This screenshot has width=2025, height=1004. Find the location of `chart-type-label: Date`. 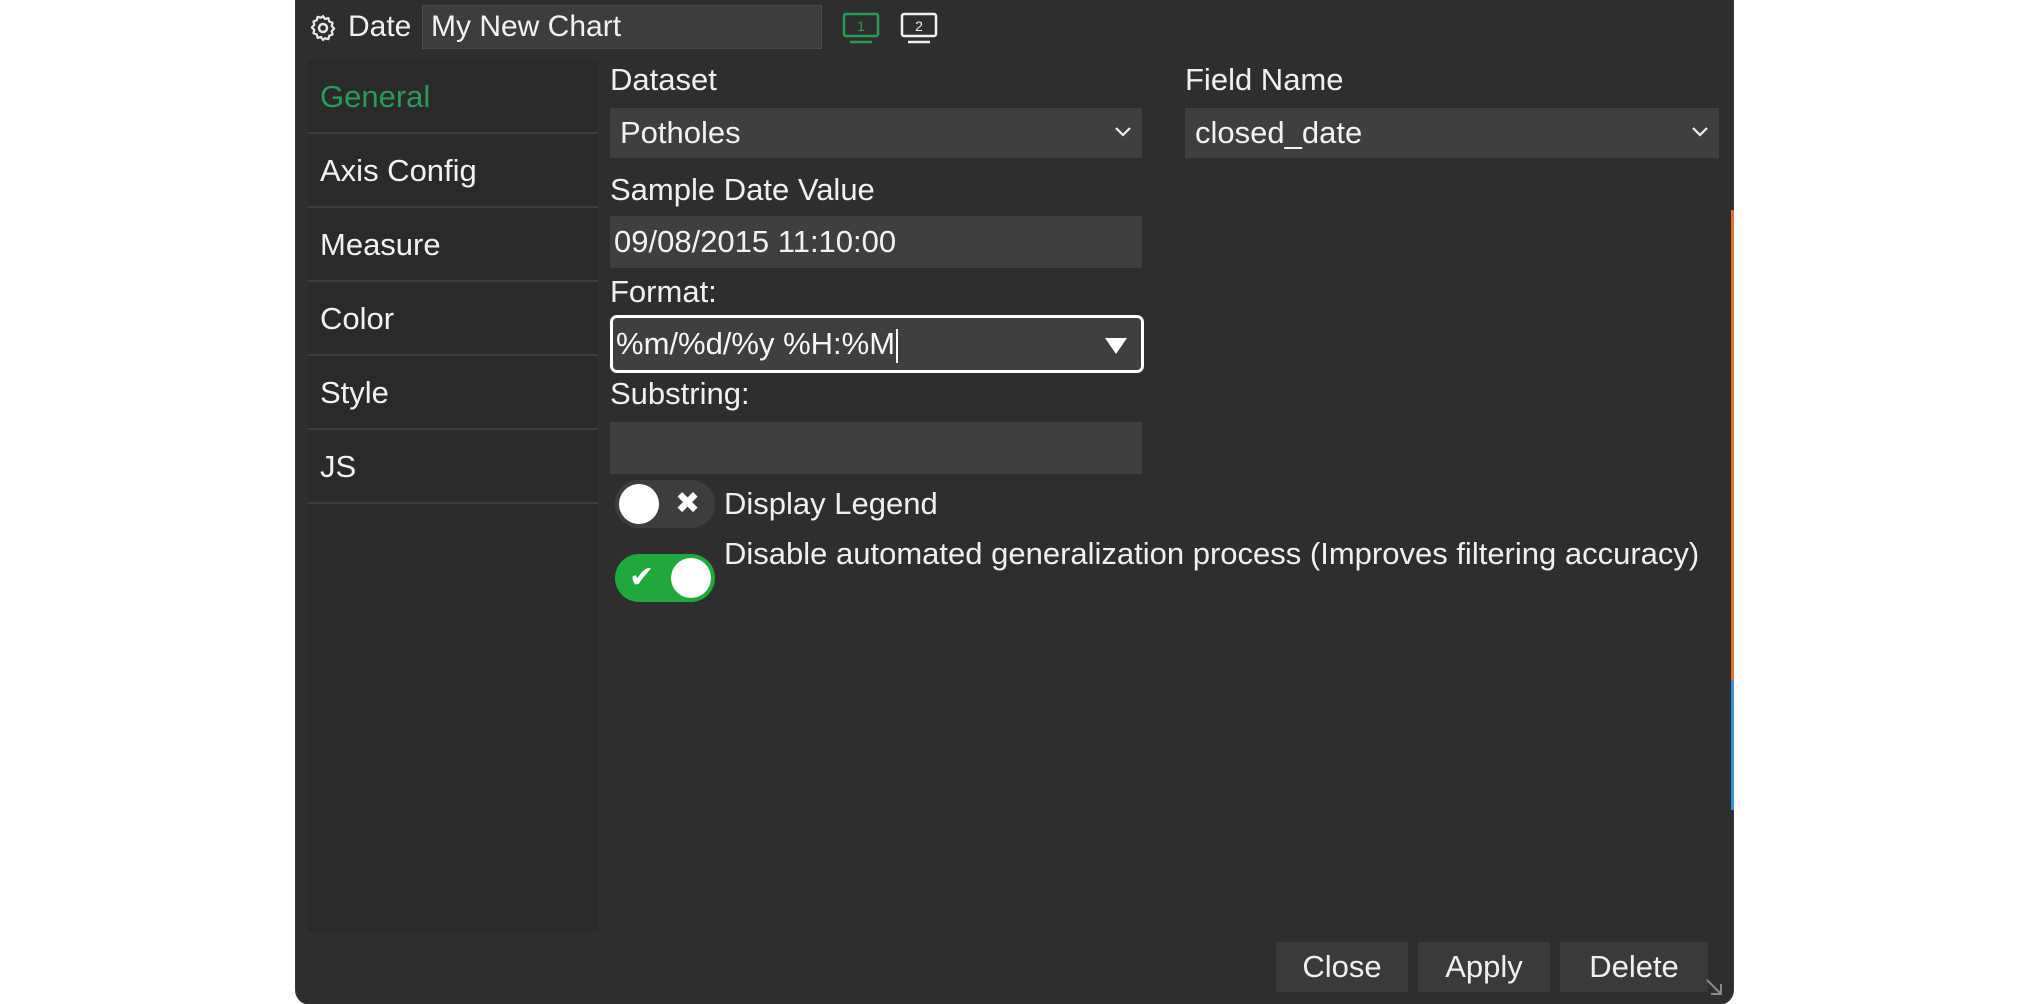

chart-type-label: Date is located at coordinates (380, 26).